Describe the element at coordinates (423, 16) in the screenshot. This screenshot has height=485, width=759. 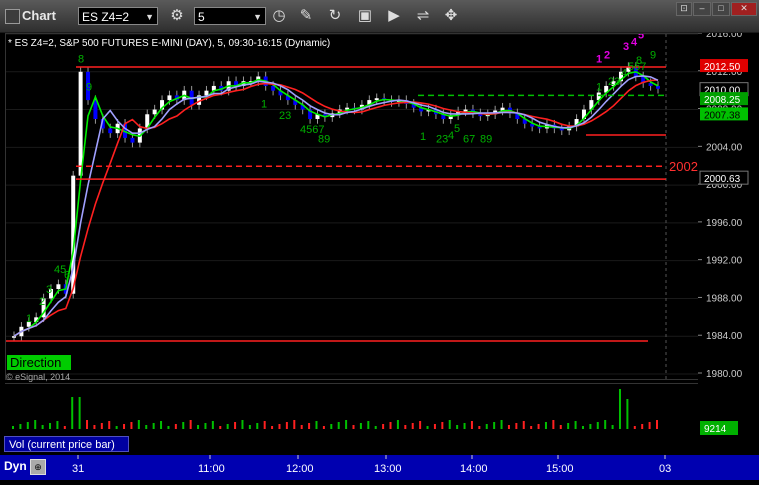
I see `link-icon: ⇌` at that location.